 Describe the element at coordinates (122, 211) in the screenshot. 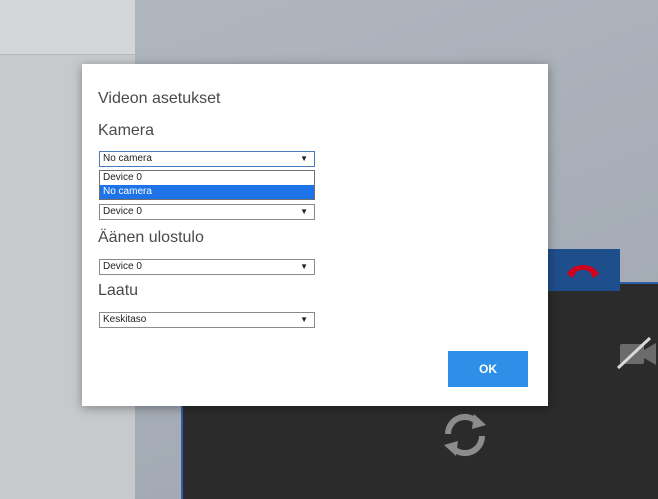

I see `microphone-select-value: Device 0` at that location.